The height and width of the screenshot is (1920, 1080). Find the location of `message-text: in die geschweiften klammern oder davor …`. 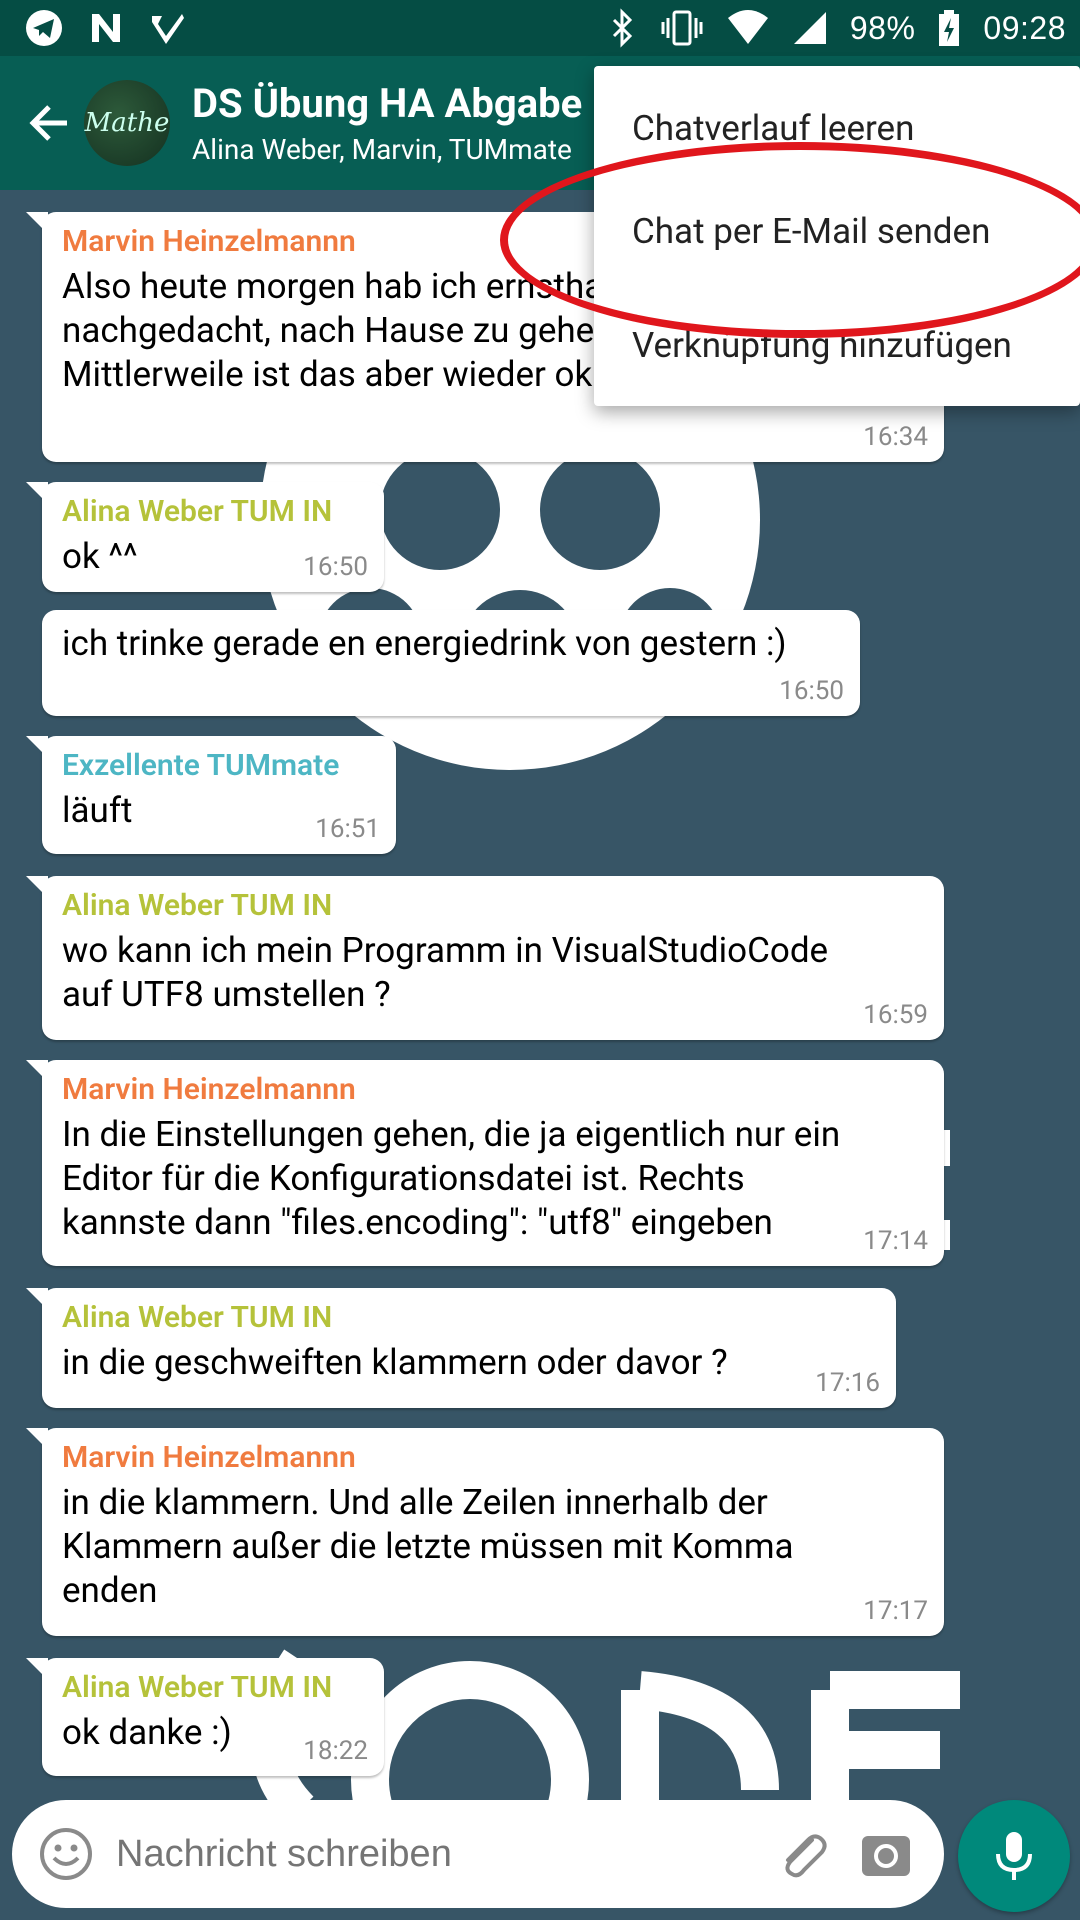

message-text: in die geschweiften klammern oder davor … is located at coordinates (395, 1362).